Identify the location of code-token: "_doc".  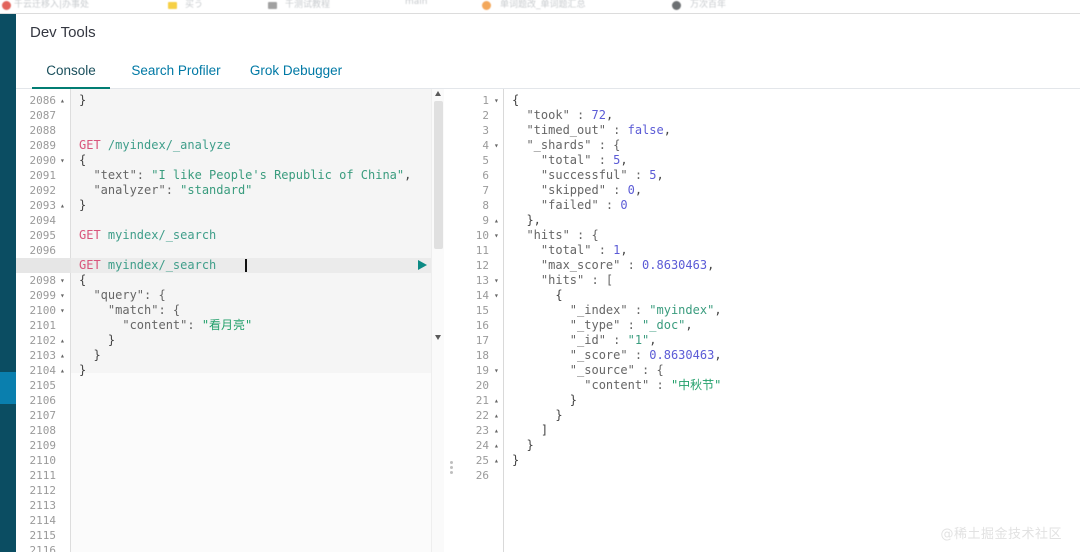
(664, 325).